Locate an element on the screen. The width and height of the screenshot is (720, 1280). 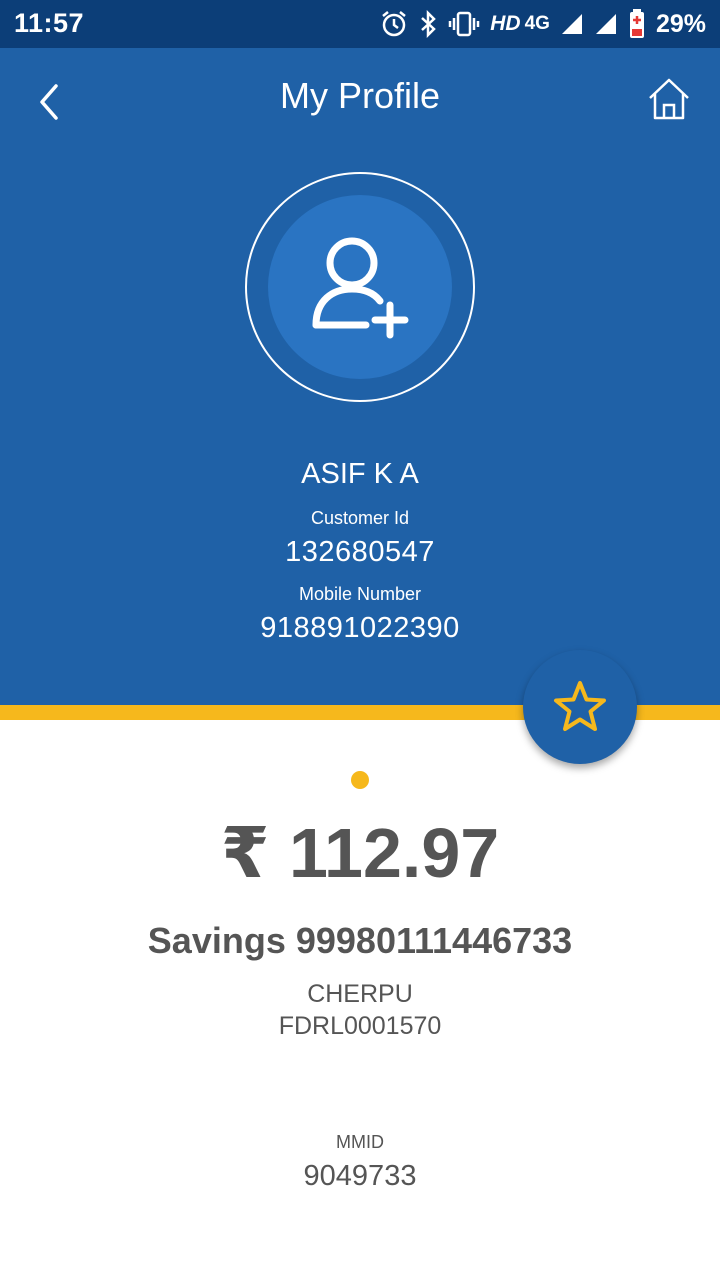
home-button is located at coordinates (669, 99).